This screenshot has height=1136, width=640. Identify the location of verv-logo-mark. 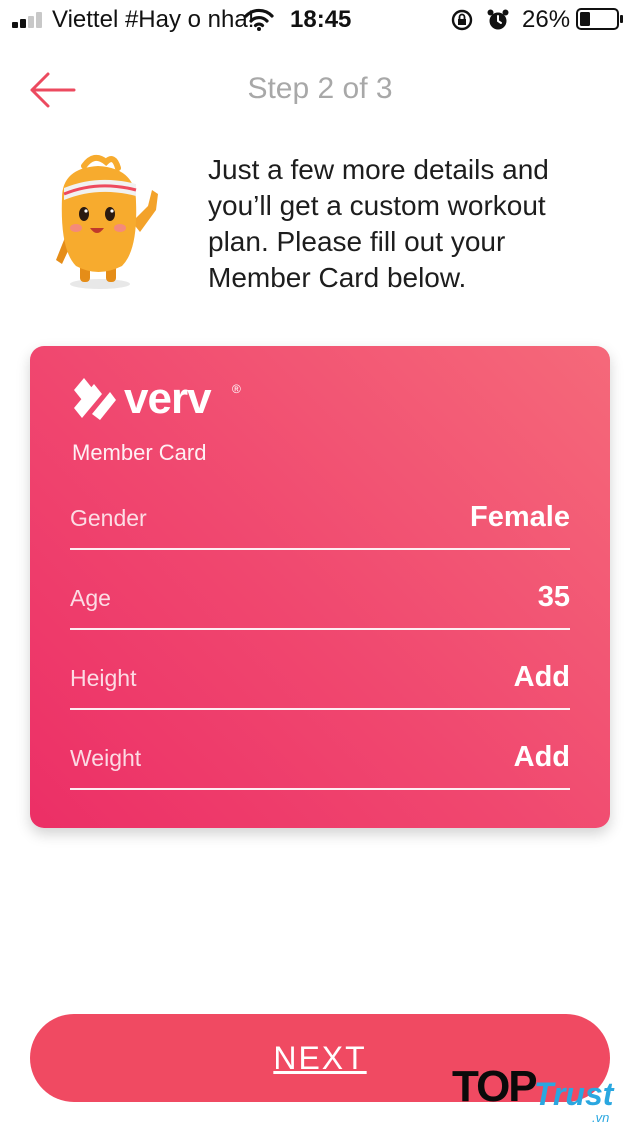
(95, 399).